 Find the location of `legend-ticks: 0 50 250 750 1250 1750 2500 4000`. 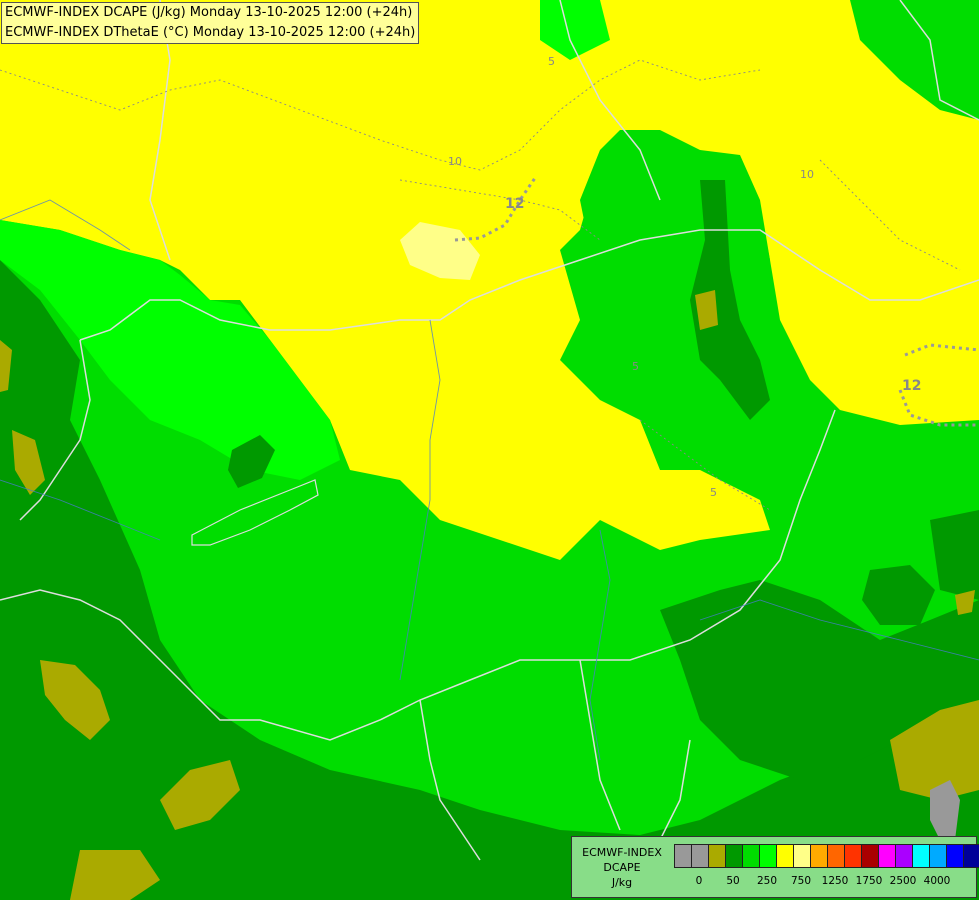

legend-ticks: 0 50 250 750 1250 1750 2500 4000 is located at coordinates (824, 882).